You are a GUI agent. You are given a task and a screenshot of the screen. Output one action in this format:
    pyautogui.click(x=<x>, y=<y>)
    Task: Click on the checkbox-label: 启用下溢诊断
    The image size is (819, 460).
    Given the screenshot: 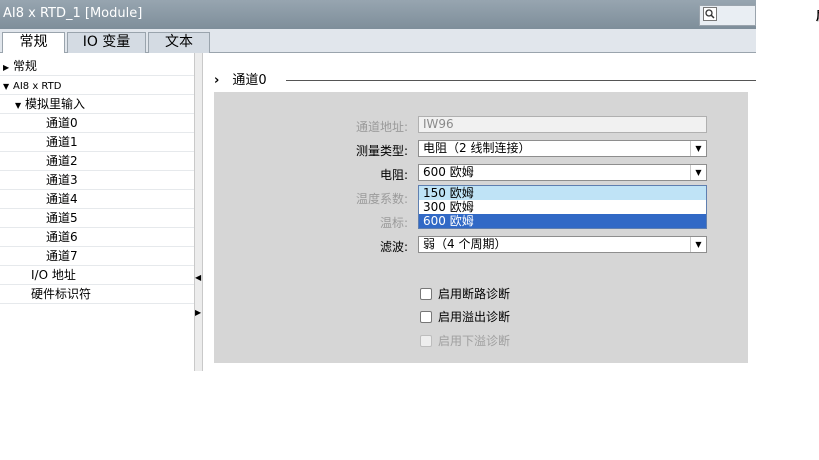 What is the action you would take?
    pyautogui.click(x=474, y=341)
    